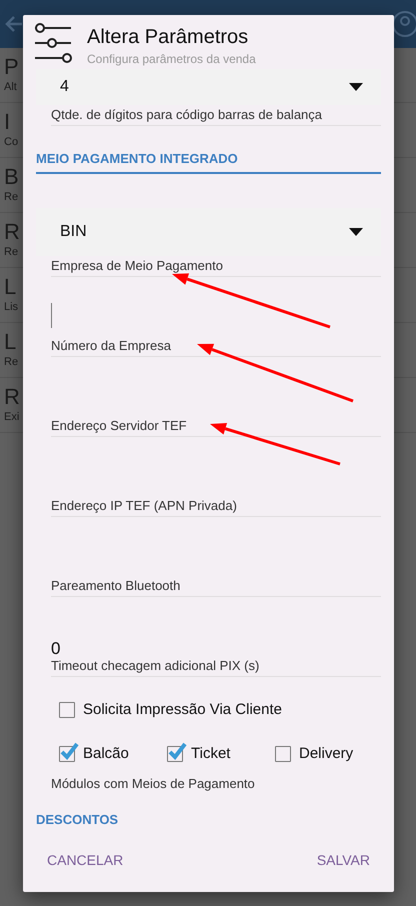 Image resolution: width=416 pixels, height=906 pixels. Describe the element at coordinates (11, 307) in the screenshot. I see `list-item-subtitle: Lis` at that location.